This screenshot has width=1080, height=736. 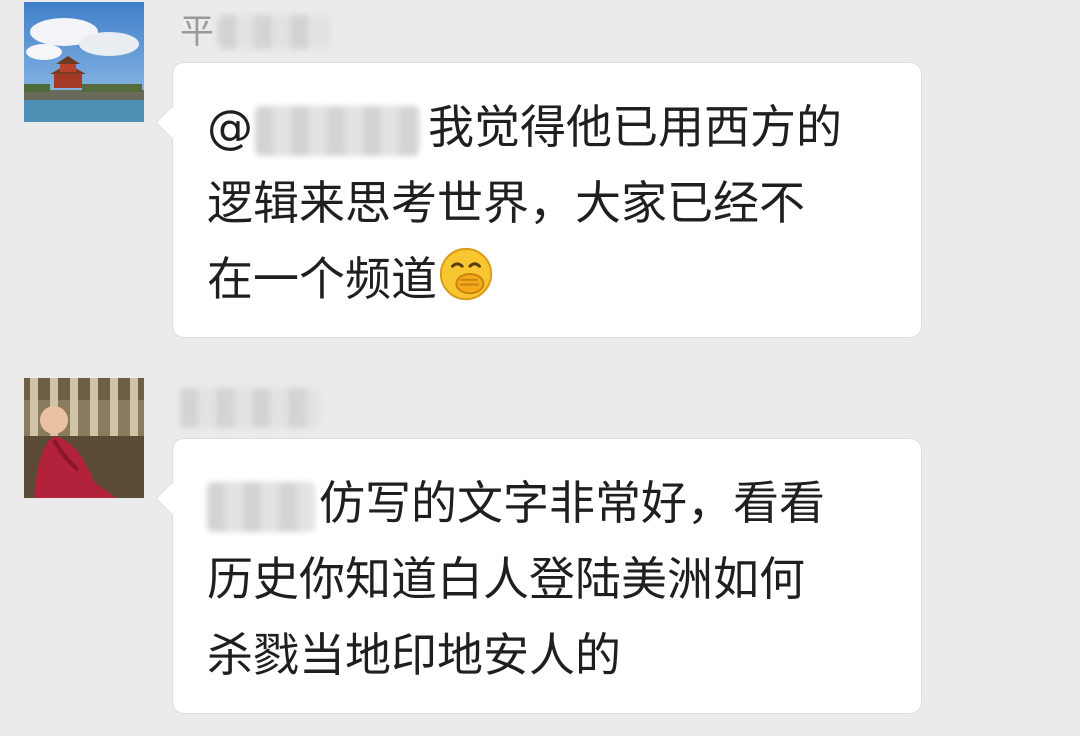 I want to click on sender-name: 平, so click(x=254, y=32).